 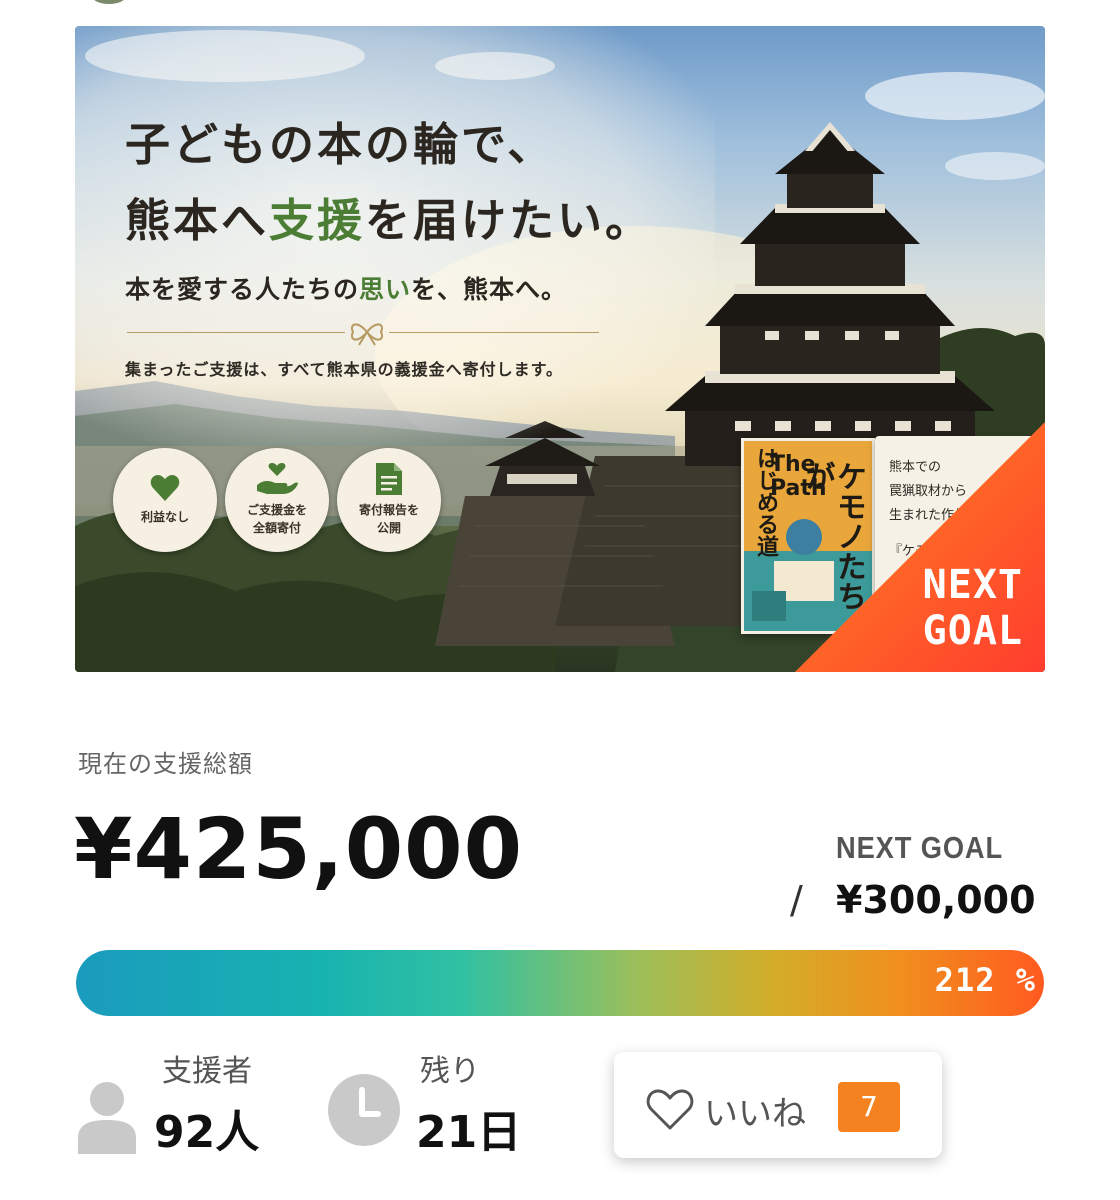 I want to click on badge-label: 寄付報告を 公開, so click(x=388, y=519).